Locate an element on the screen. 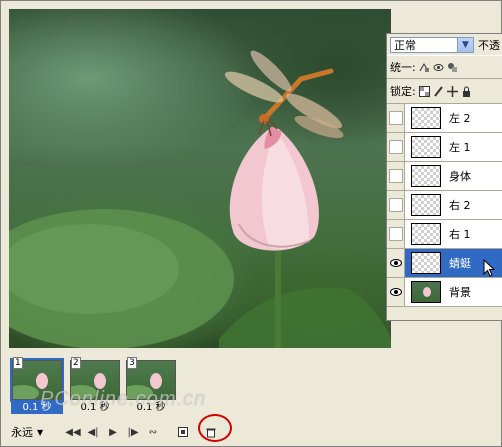 The height and width of the screenshot is (447, 502). unify-row: 统一: is located at coordinates (444, 66).